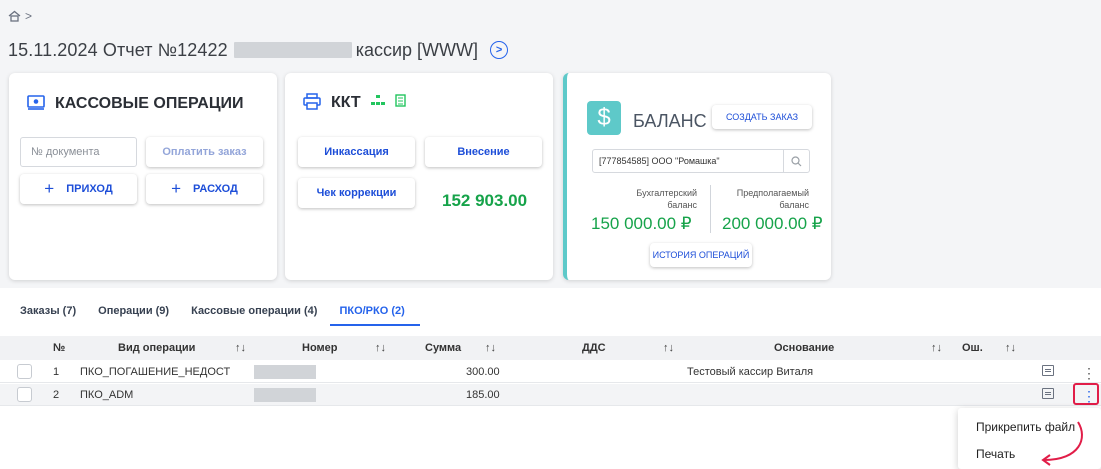 The width and height of the screenshot is (1101, 469). I want to click on operations-history-button: ИСТОРИЯ ОПЕРАЦИЙ, so click(701, 255).